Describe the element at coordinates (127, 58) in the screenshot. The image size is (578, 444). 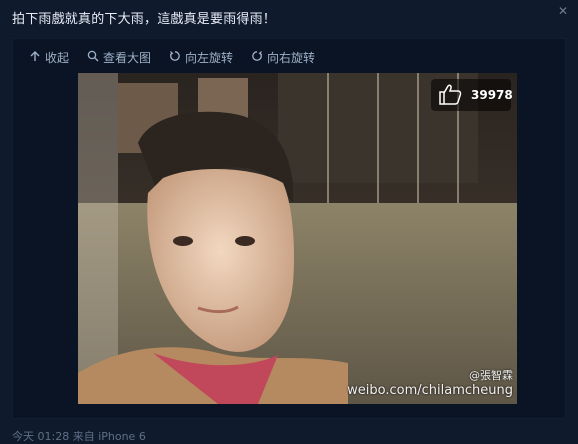
I see `view-large-label: 查看大图` at that location.